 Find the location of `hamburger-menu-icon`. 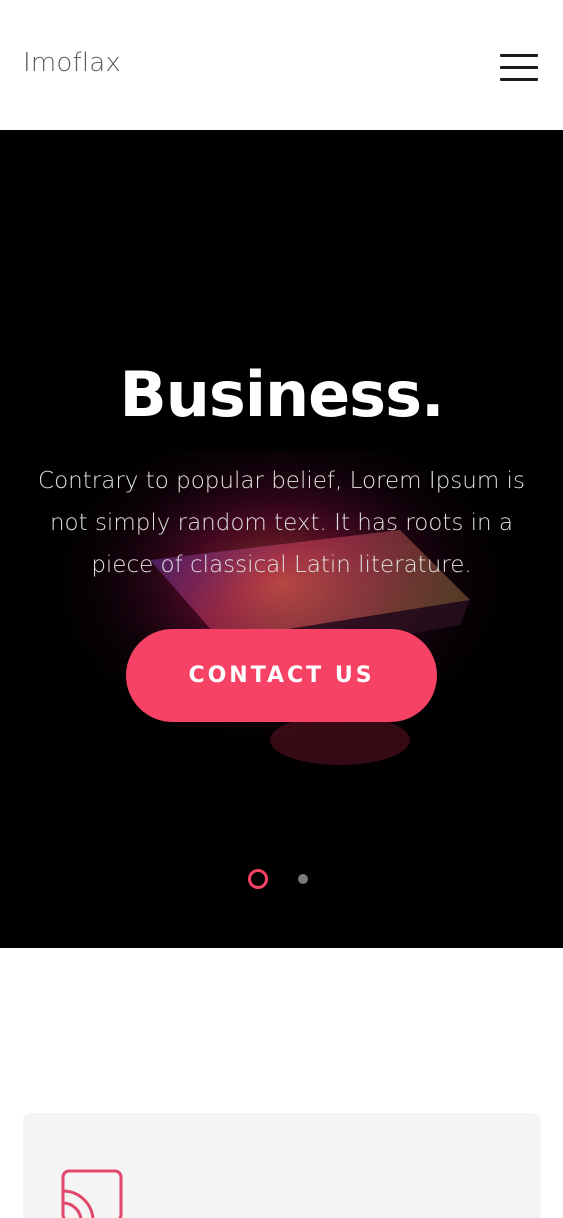

hamburger-menu-icon is located at coordinates (519, 68).